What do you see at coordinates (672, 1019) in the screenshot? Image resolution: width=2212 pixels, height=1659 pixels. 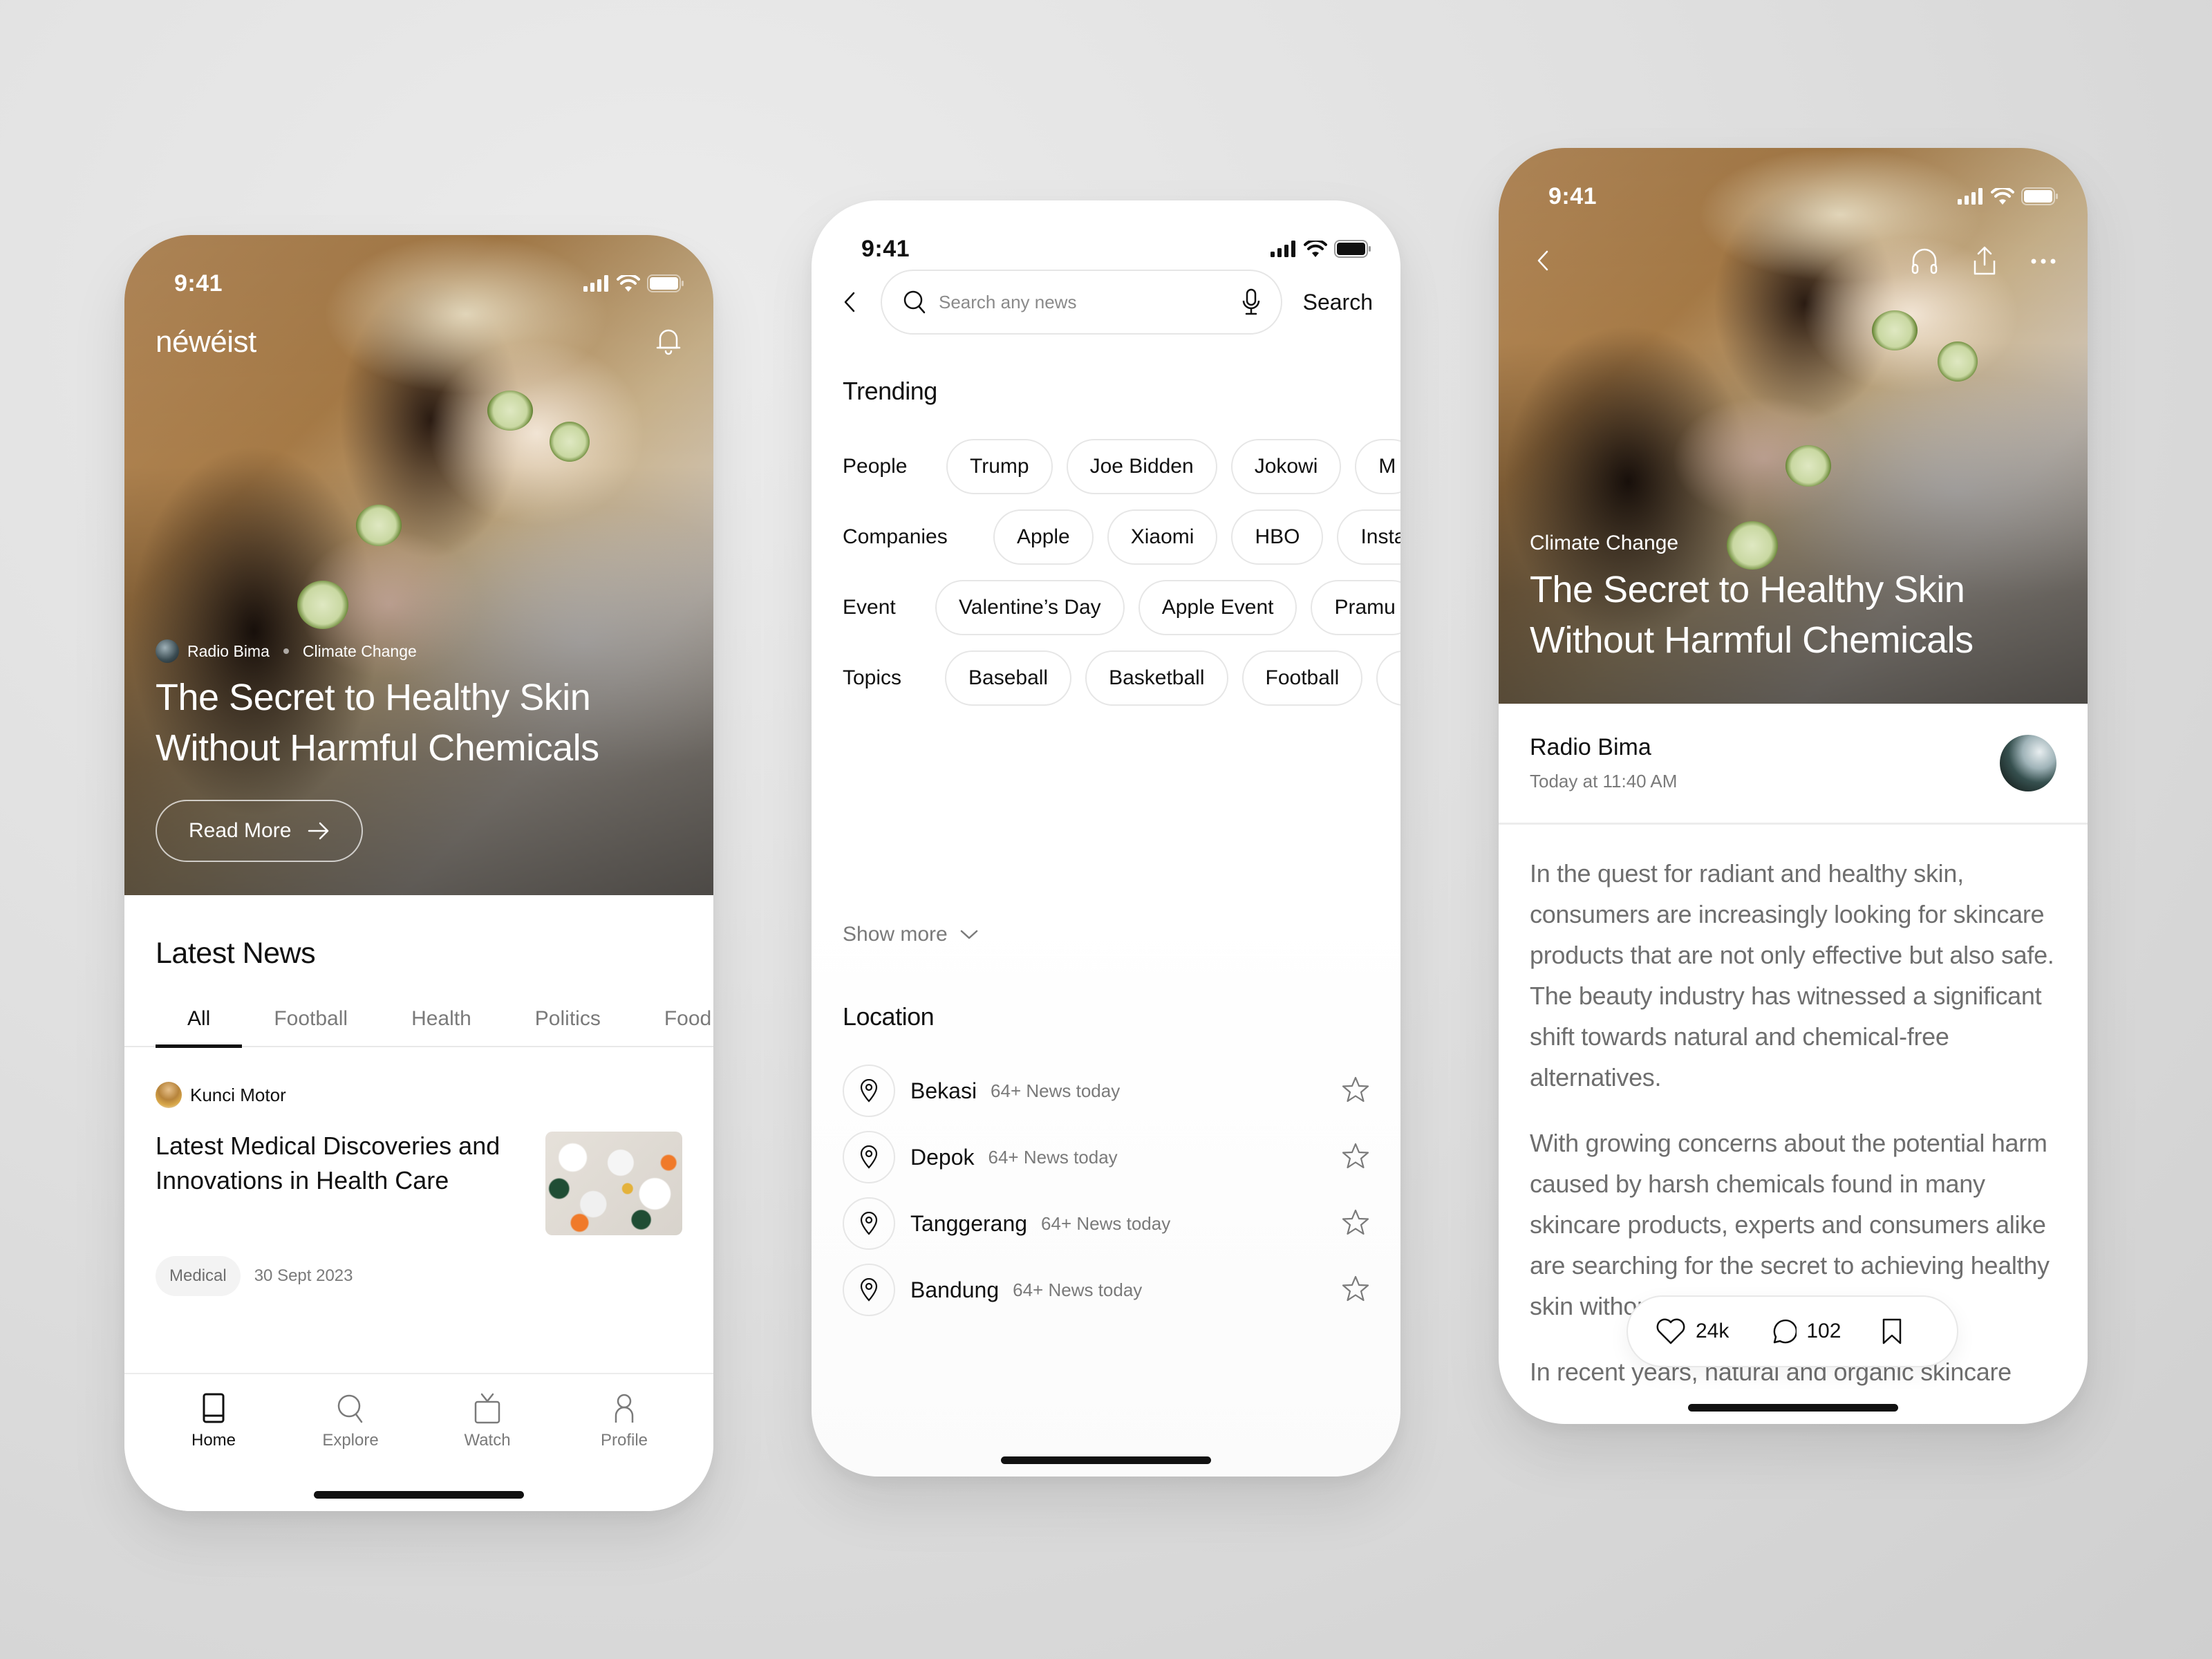 I see `tab-food: Food` at bounding box center [672, 1019].